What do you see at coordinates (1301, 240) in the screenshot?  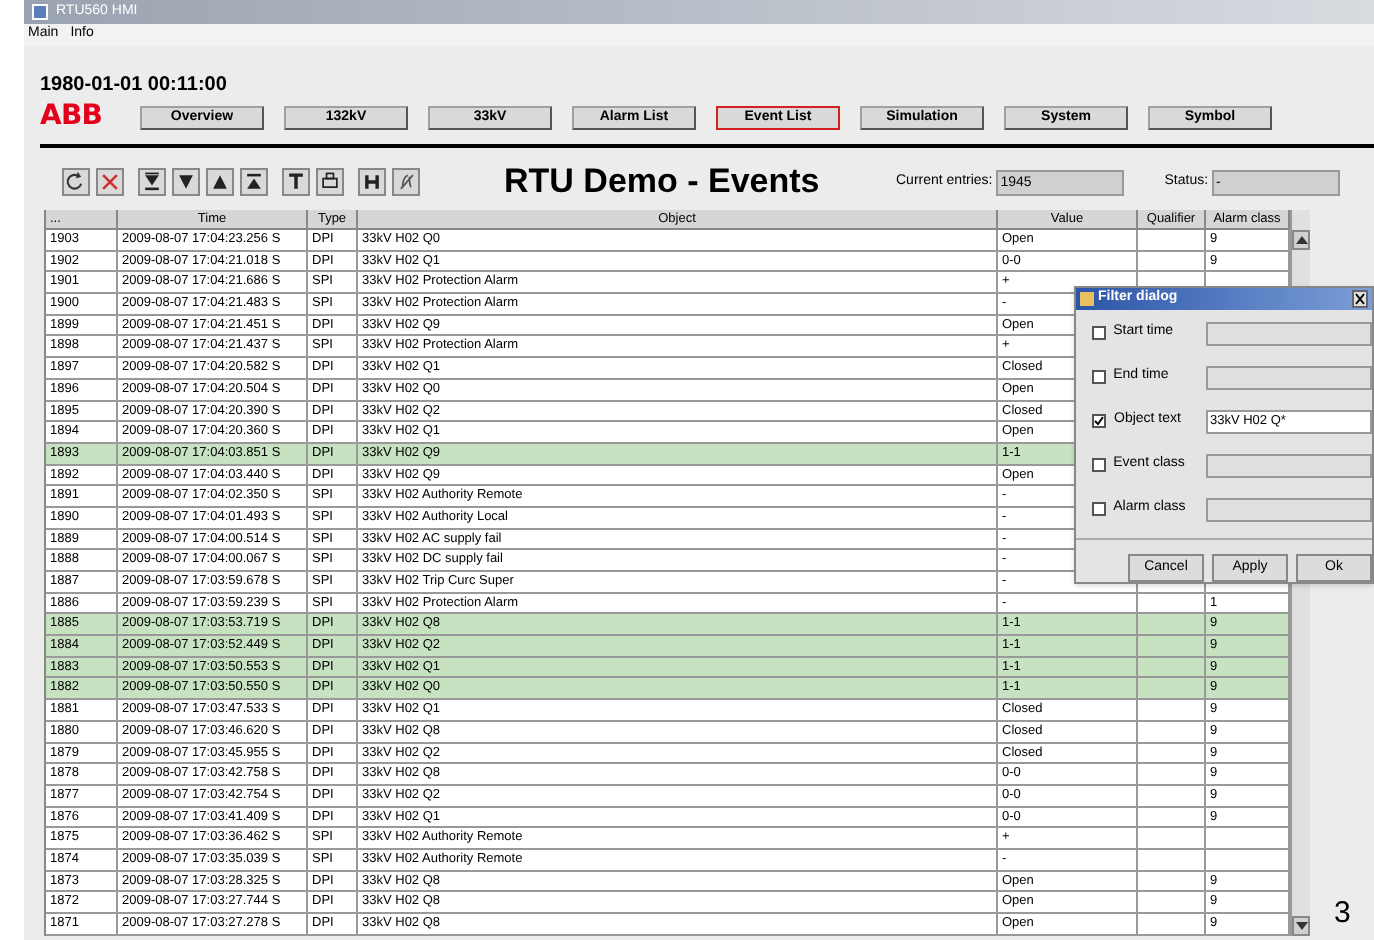 I see `scroll-up-button` at bounding box center [1301, 240].